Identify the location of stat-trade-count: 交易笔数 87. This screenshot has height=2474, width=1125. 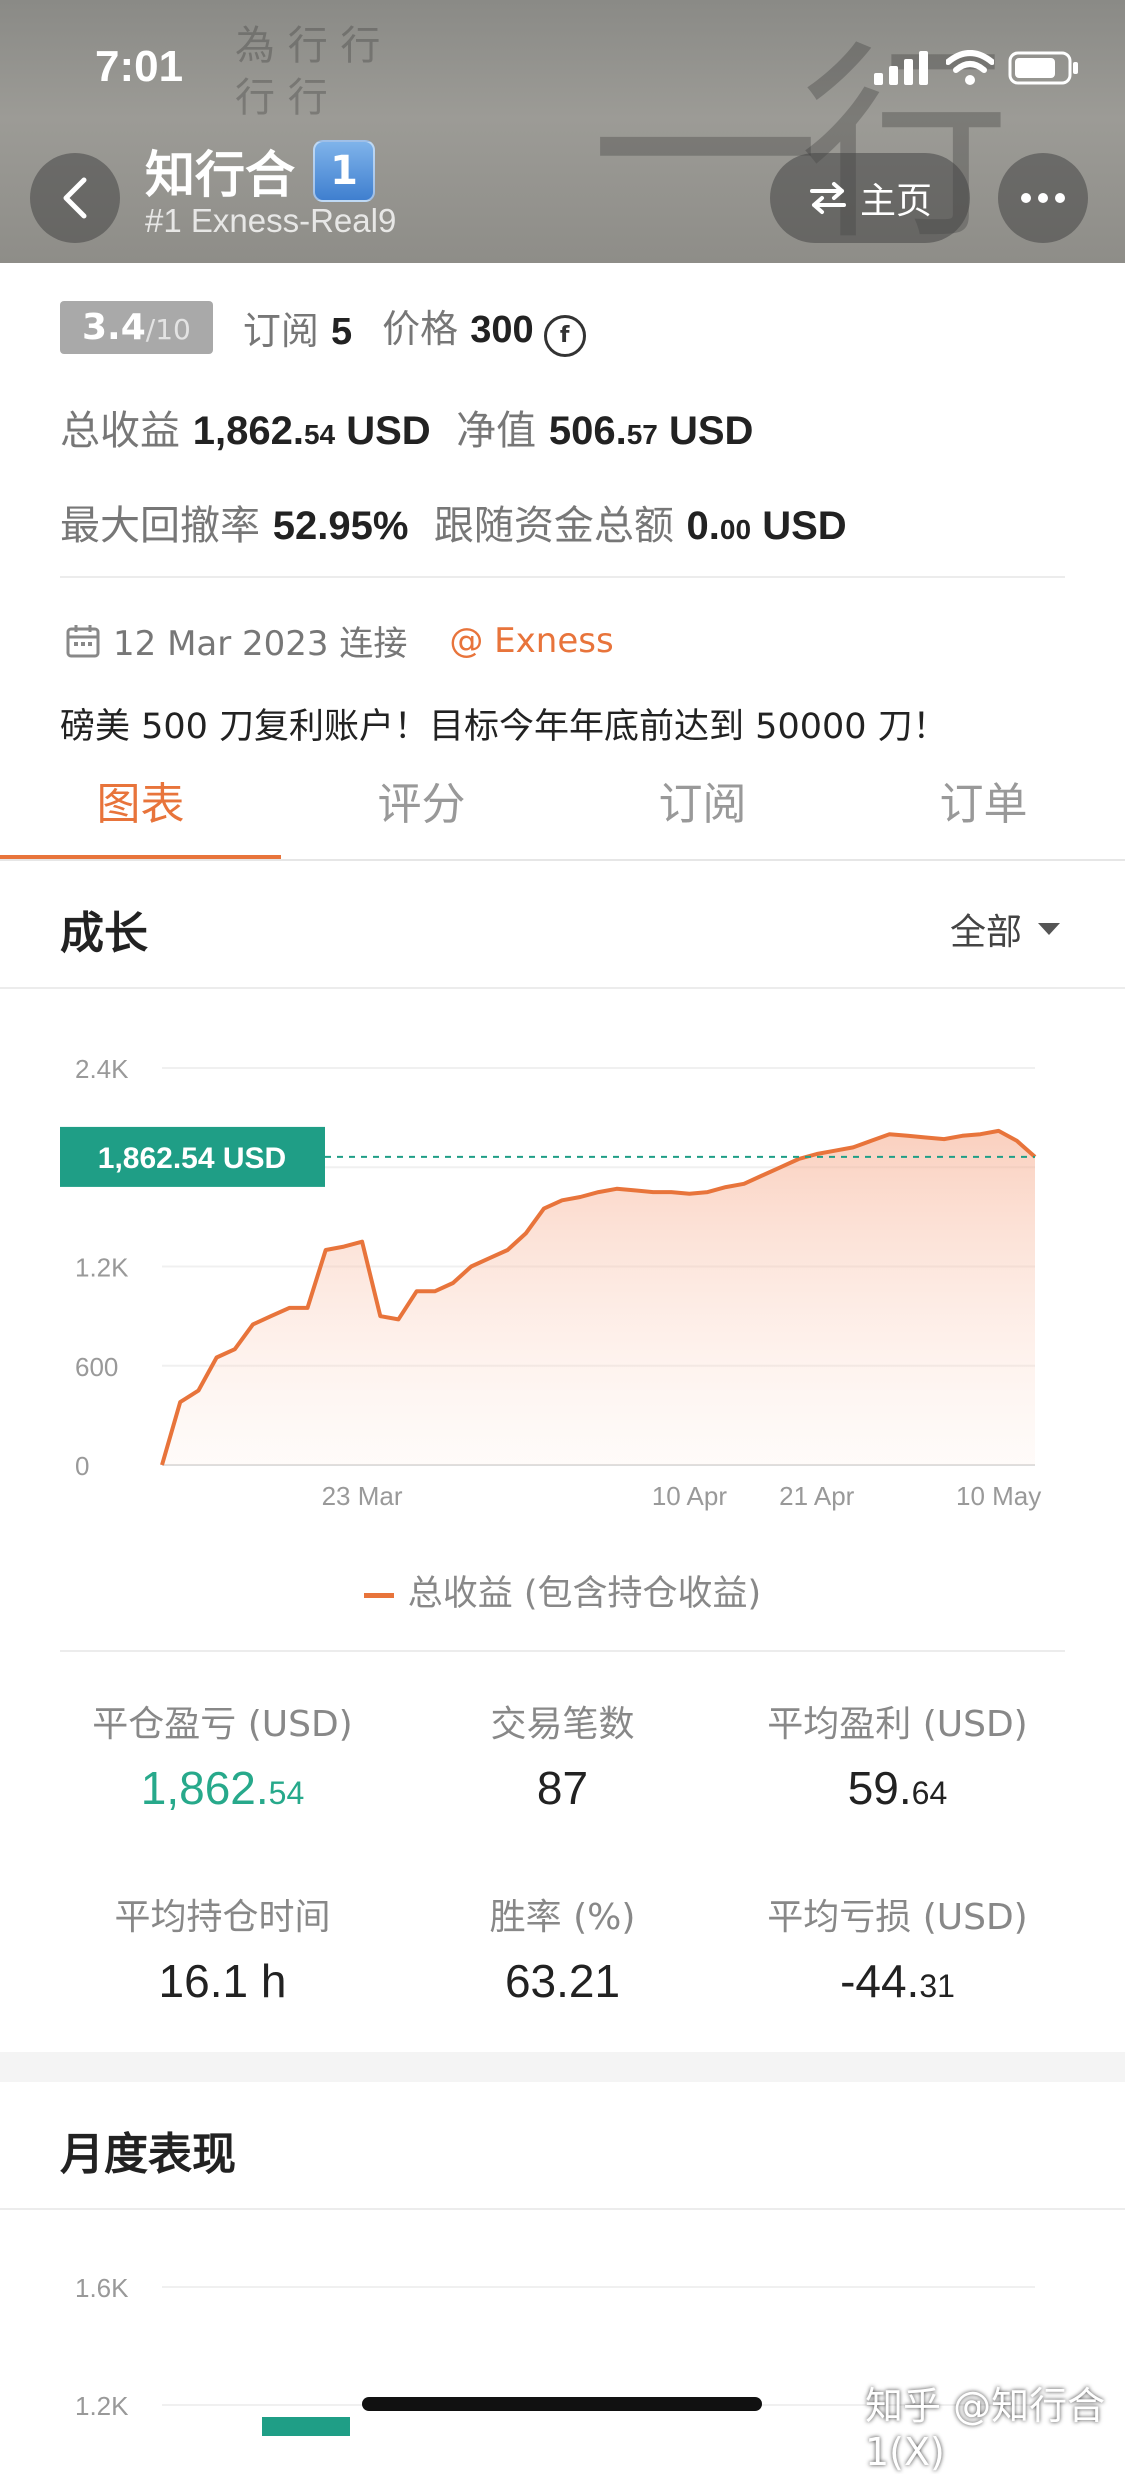
(562, 1755).